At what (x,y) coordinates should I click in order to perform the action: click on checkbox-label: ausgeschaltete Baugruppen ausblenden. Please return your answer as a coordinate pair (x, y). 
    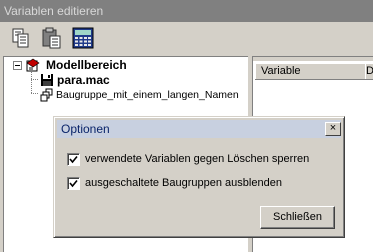
    Looking at the image, I should click on (183, 183).